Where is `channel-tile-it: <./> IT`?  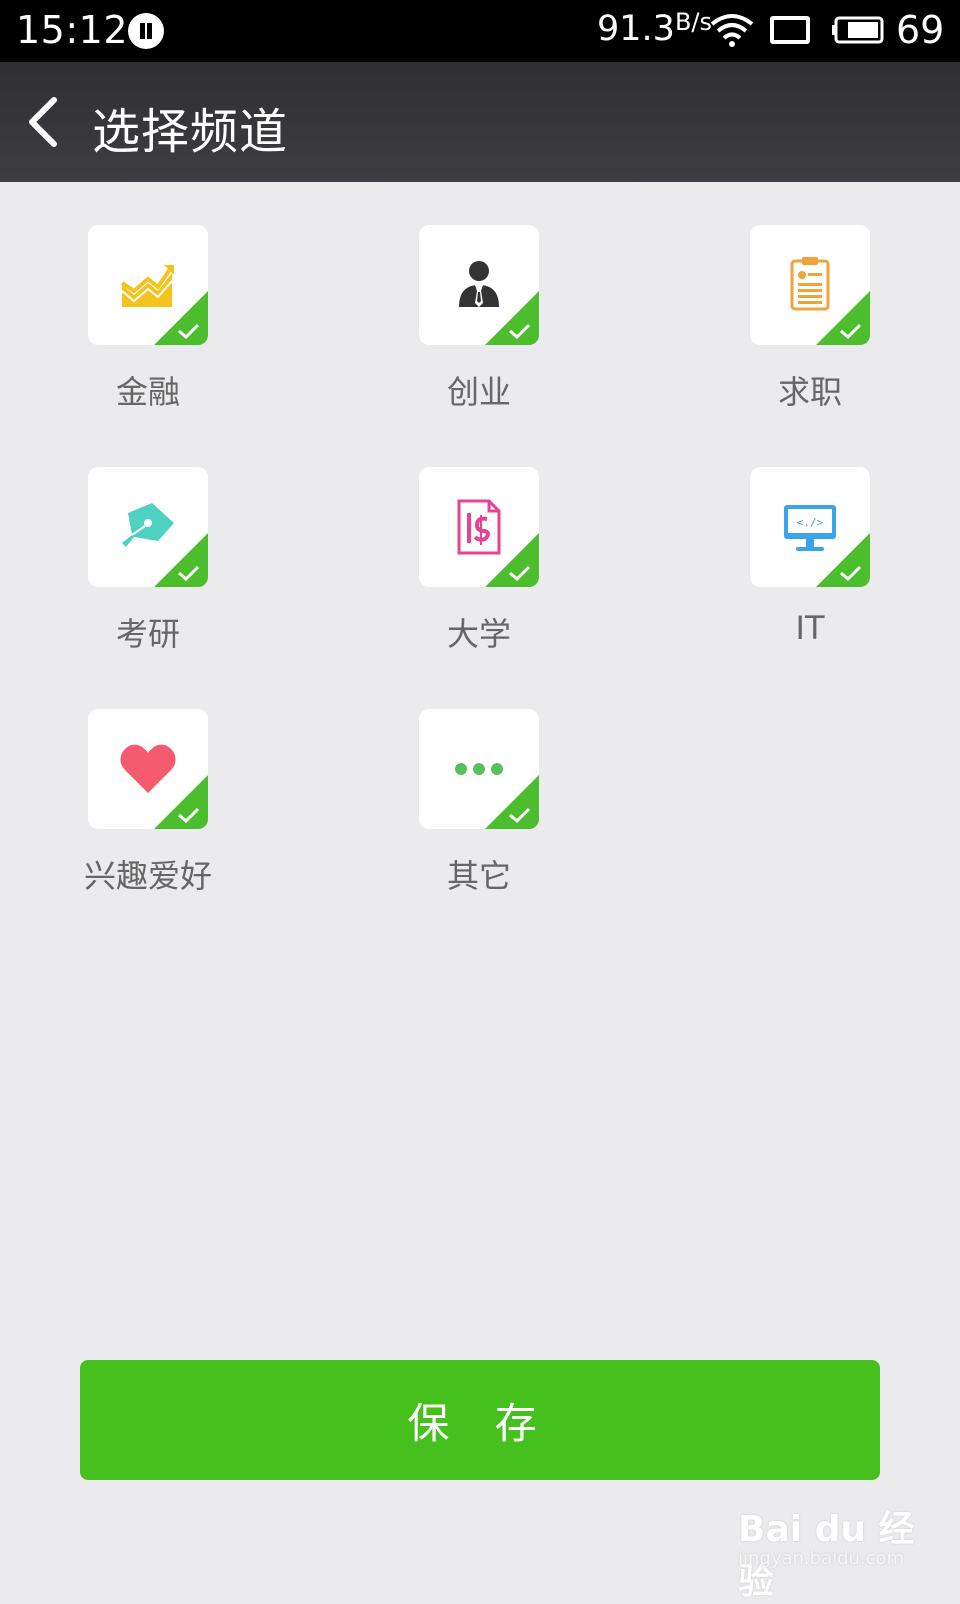 channel-tile-it: <./> IT is located at coordinates (810, 557).